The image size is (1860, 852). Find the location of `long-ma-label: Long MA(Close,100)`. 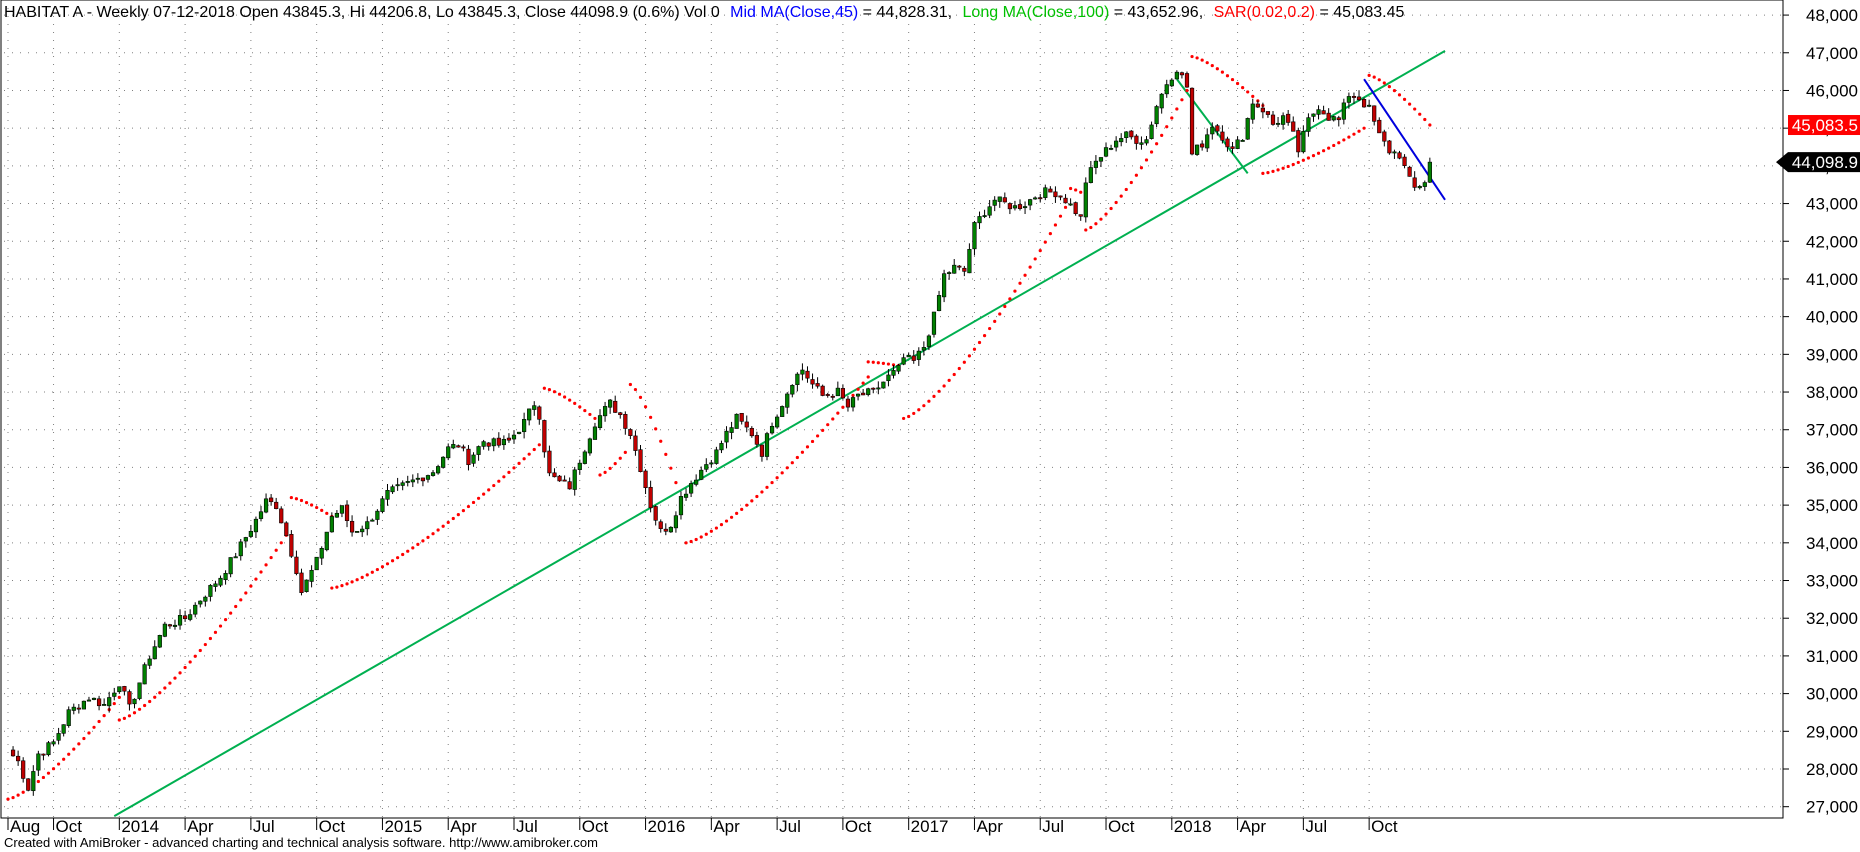

long-ma-label: Long MA(Close,100) is located at coordinates (1036, 12).